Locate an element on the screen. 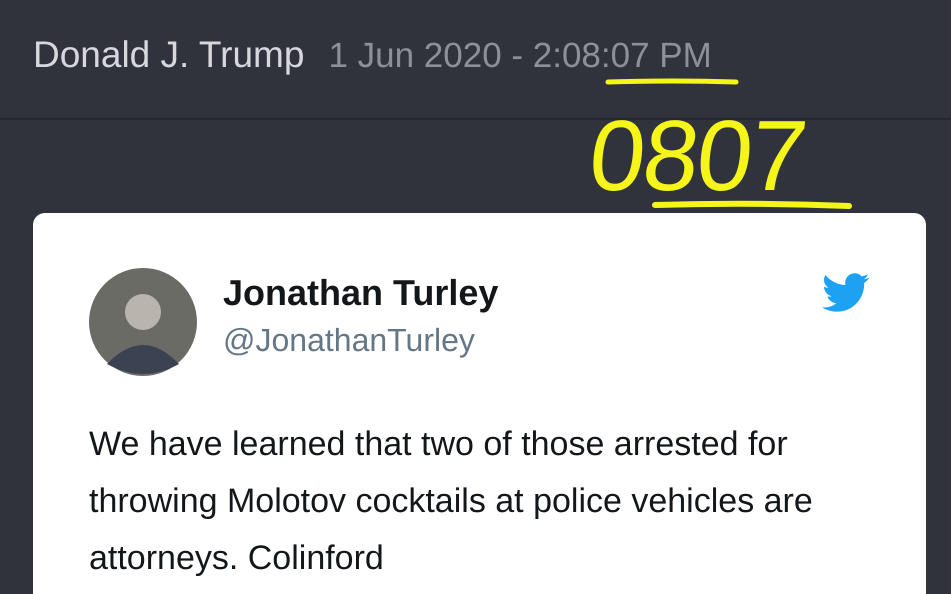 This screenshot has width=951, height=594. tweet-author-name: Jonathan Turley is located at coordinates (361, 293).